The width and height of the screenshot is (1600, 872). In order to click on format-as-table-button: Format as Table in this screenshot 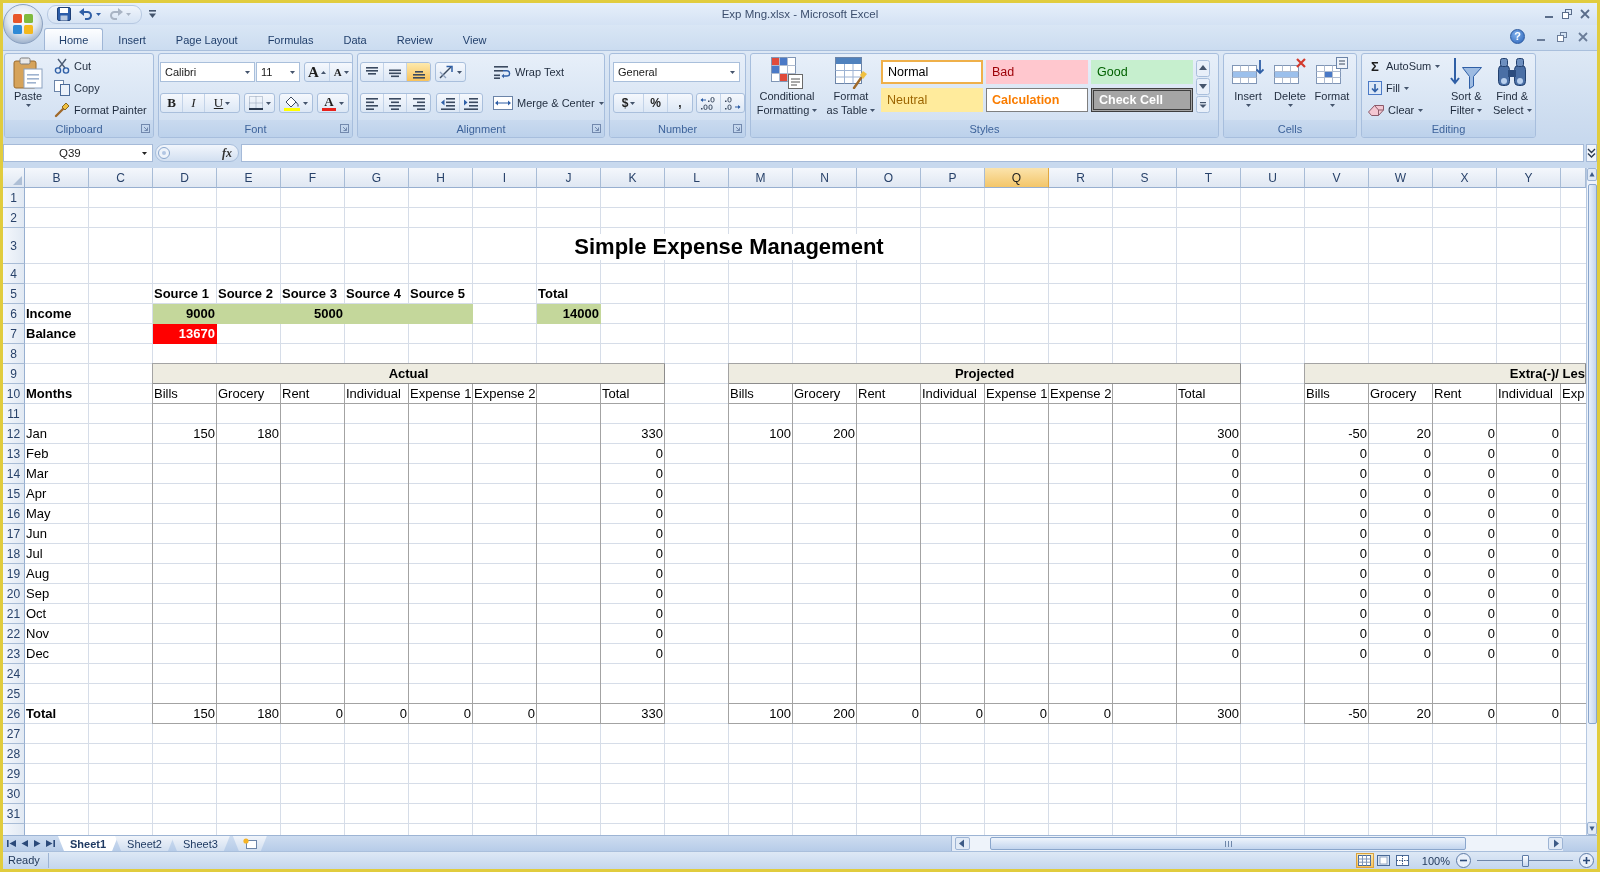, I will do `click(851, 85)`.